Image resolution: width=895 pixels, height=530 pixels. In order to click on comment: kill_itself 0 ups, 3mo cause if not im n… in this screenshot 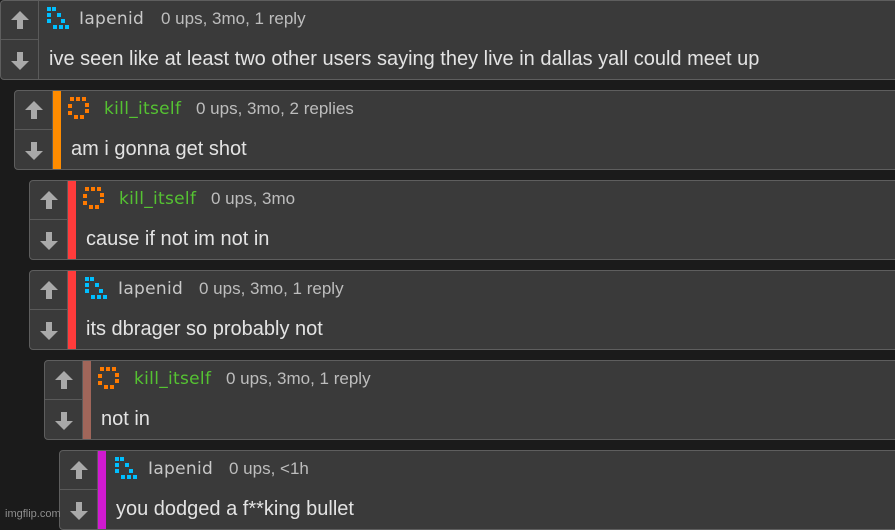, I will do `click(462, 220)`.